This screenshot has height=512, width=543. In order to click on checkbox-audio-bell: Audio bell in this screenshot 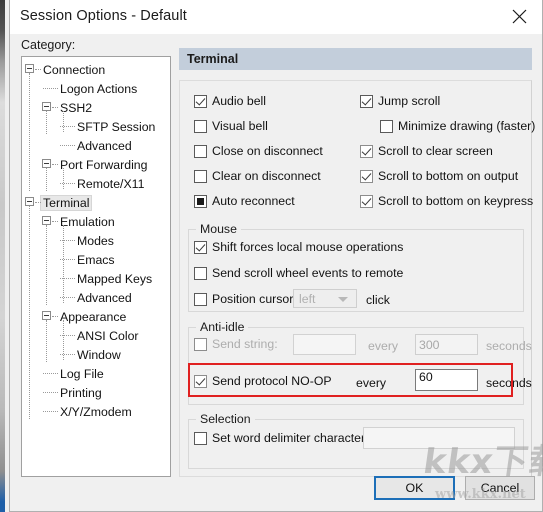, I will do `click(230, 101)`.